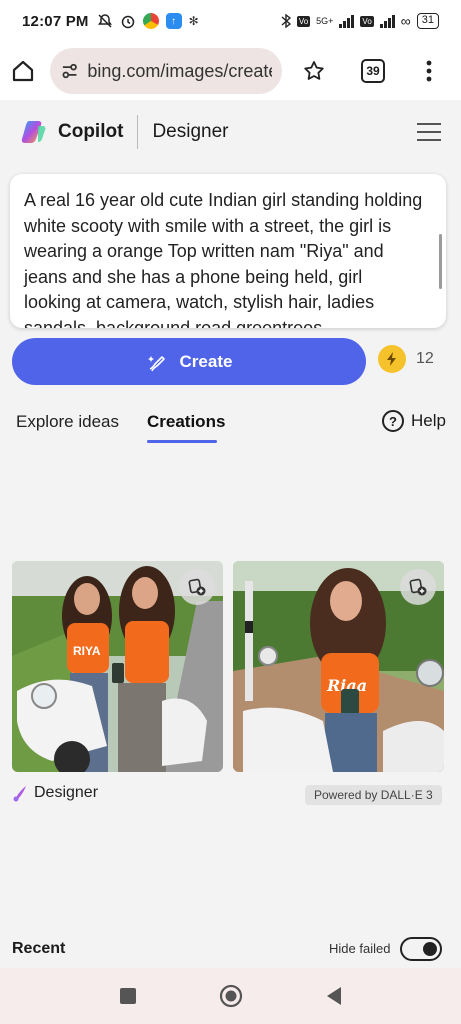 The image size is (461, 1024). Describe the element at coordinates (182, 441) in the screenshot. I see `active-tab-indicator` at that location.